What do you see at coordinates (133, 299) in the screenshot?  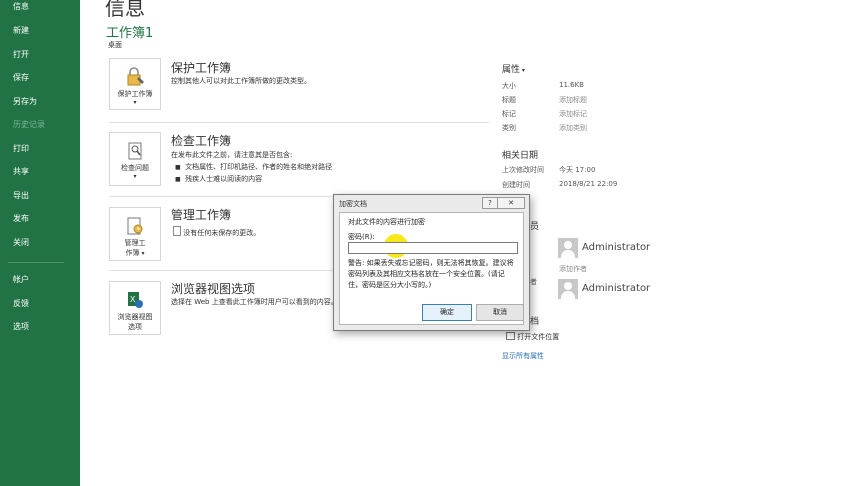 I see `svg-text: X` at bounding box center [133, 299].